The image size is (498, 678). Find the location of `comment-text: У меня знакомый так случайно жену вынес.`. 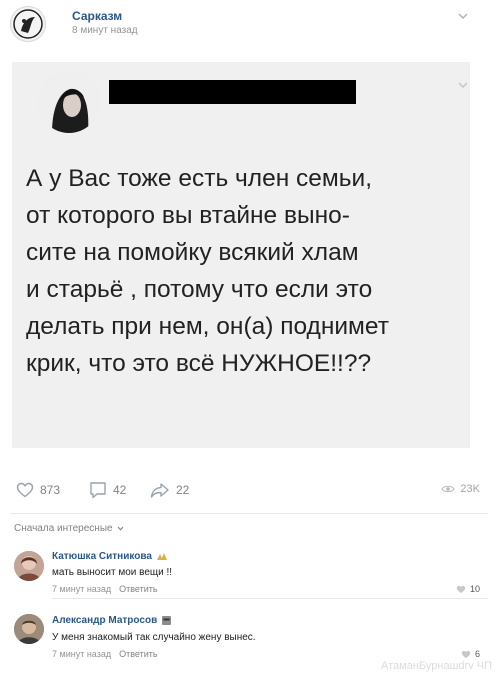

comment-text: У меня знакомый так случайно жену вынес. is located at coordinates (154, 637).